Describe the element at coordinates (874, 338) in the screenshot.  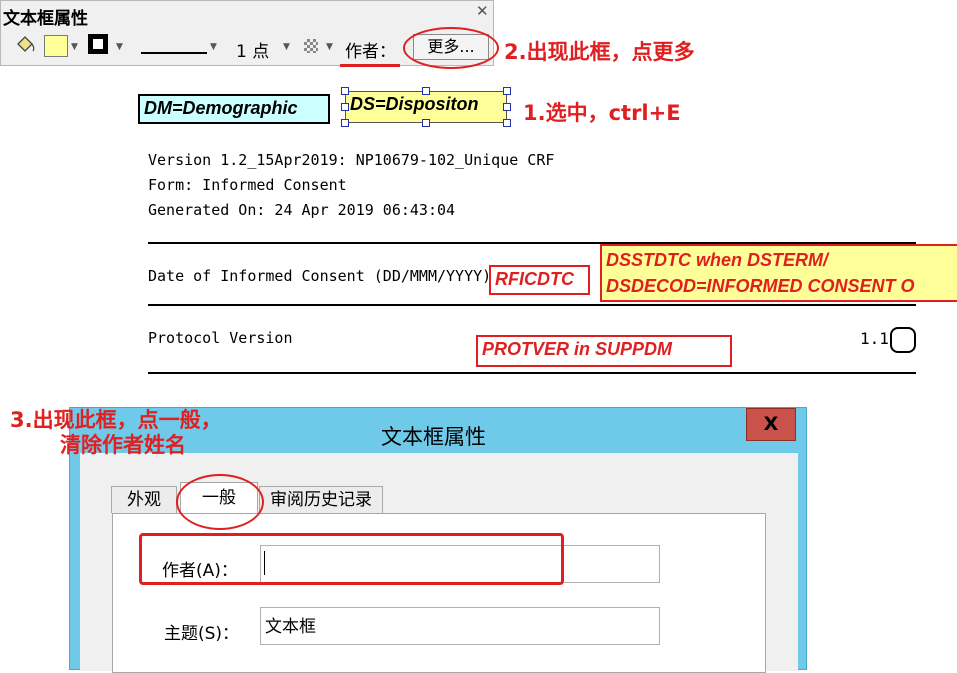
I see `protocol-version-value: 1.1` at that location.